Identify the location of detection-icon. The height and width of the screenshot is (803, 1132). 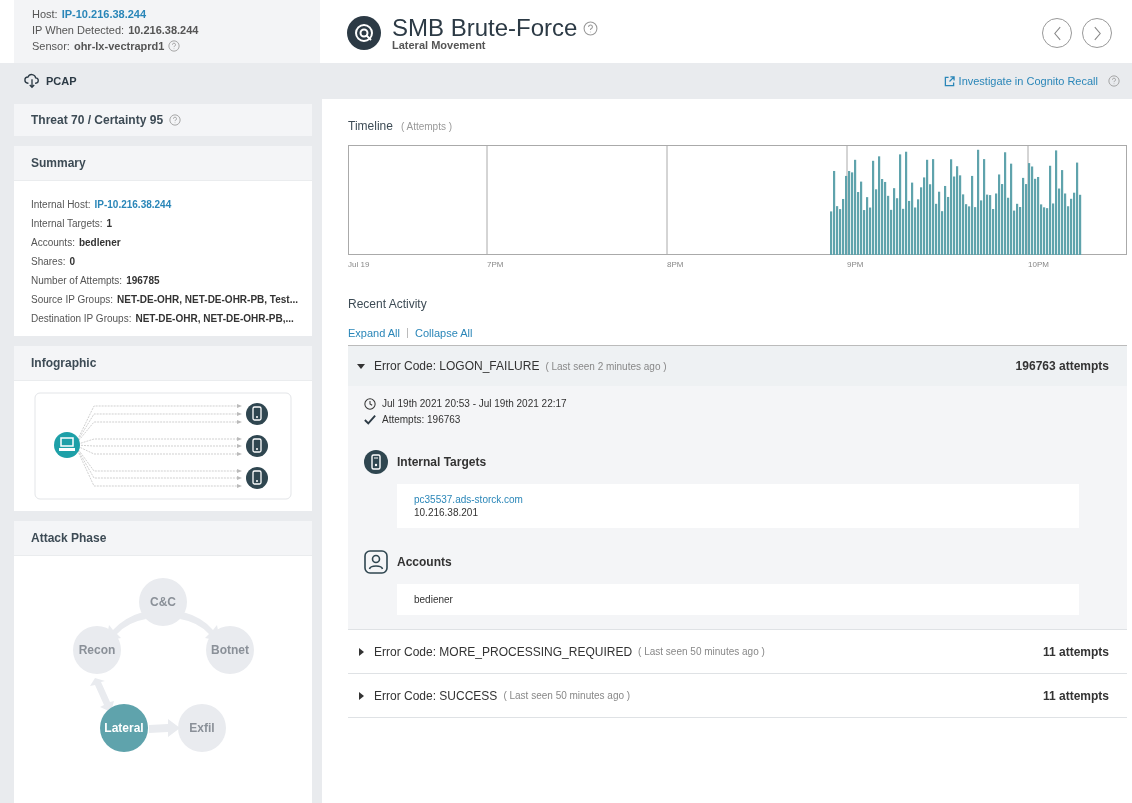
(364, 33).